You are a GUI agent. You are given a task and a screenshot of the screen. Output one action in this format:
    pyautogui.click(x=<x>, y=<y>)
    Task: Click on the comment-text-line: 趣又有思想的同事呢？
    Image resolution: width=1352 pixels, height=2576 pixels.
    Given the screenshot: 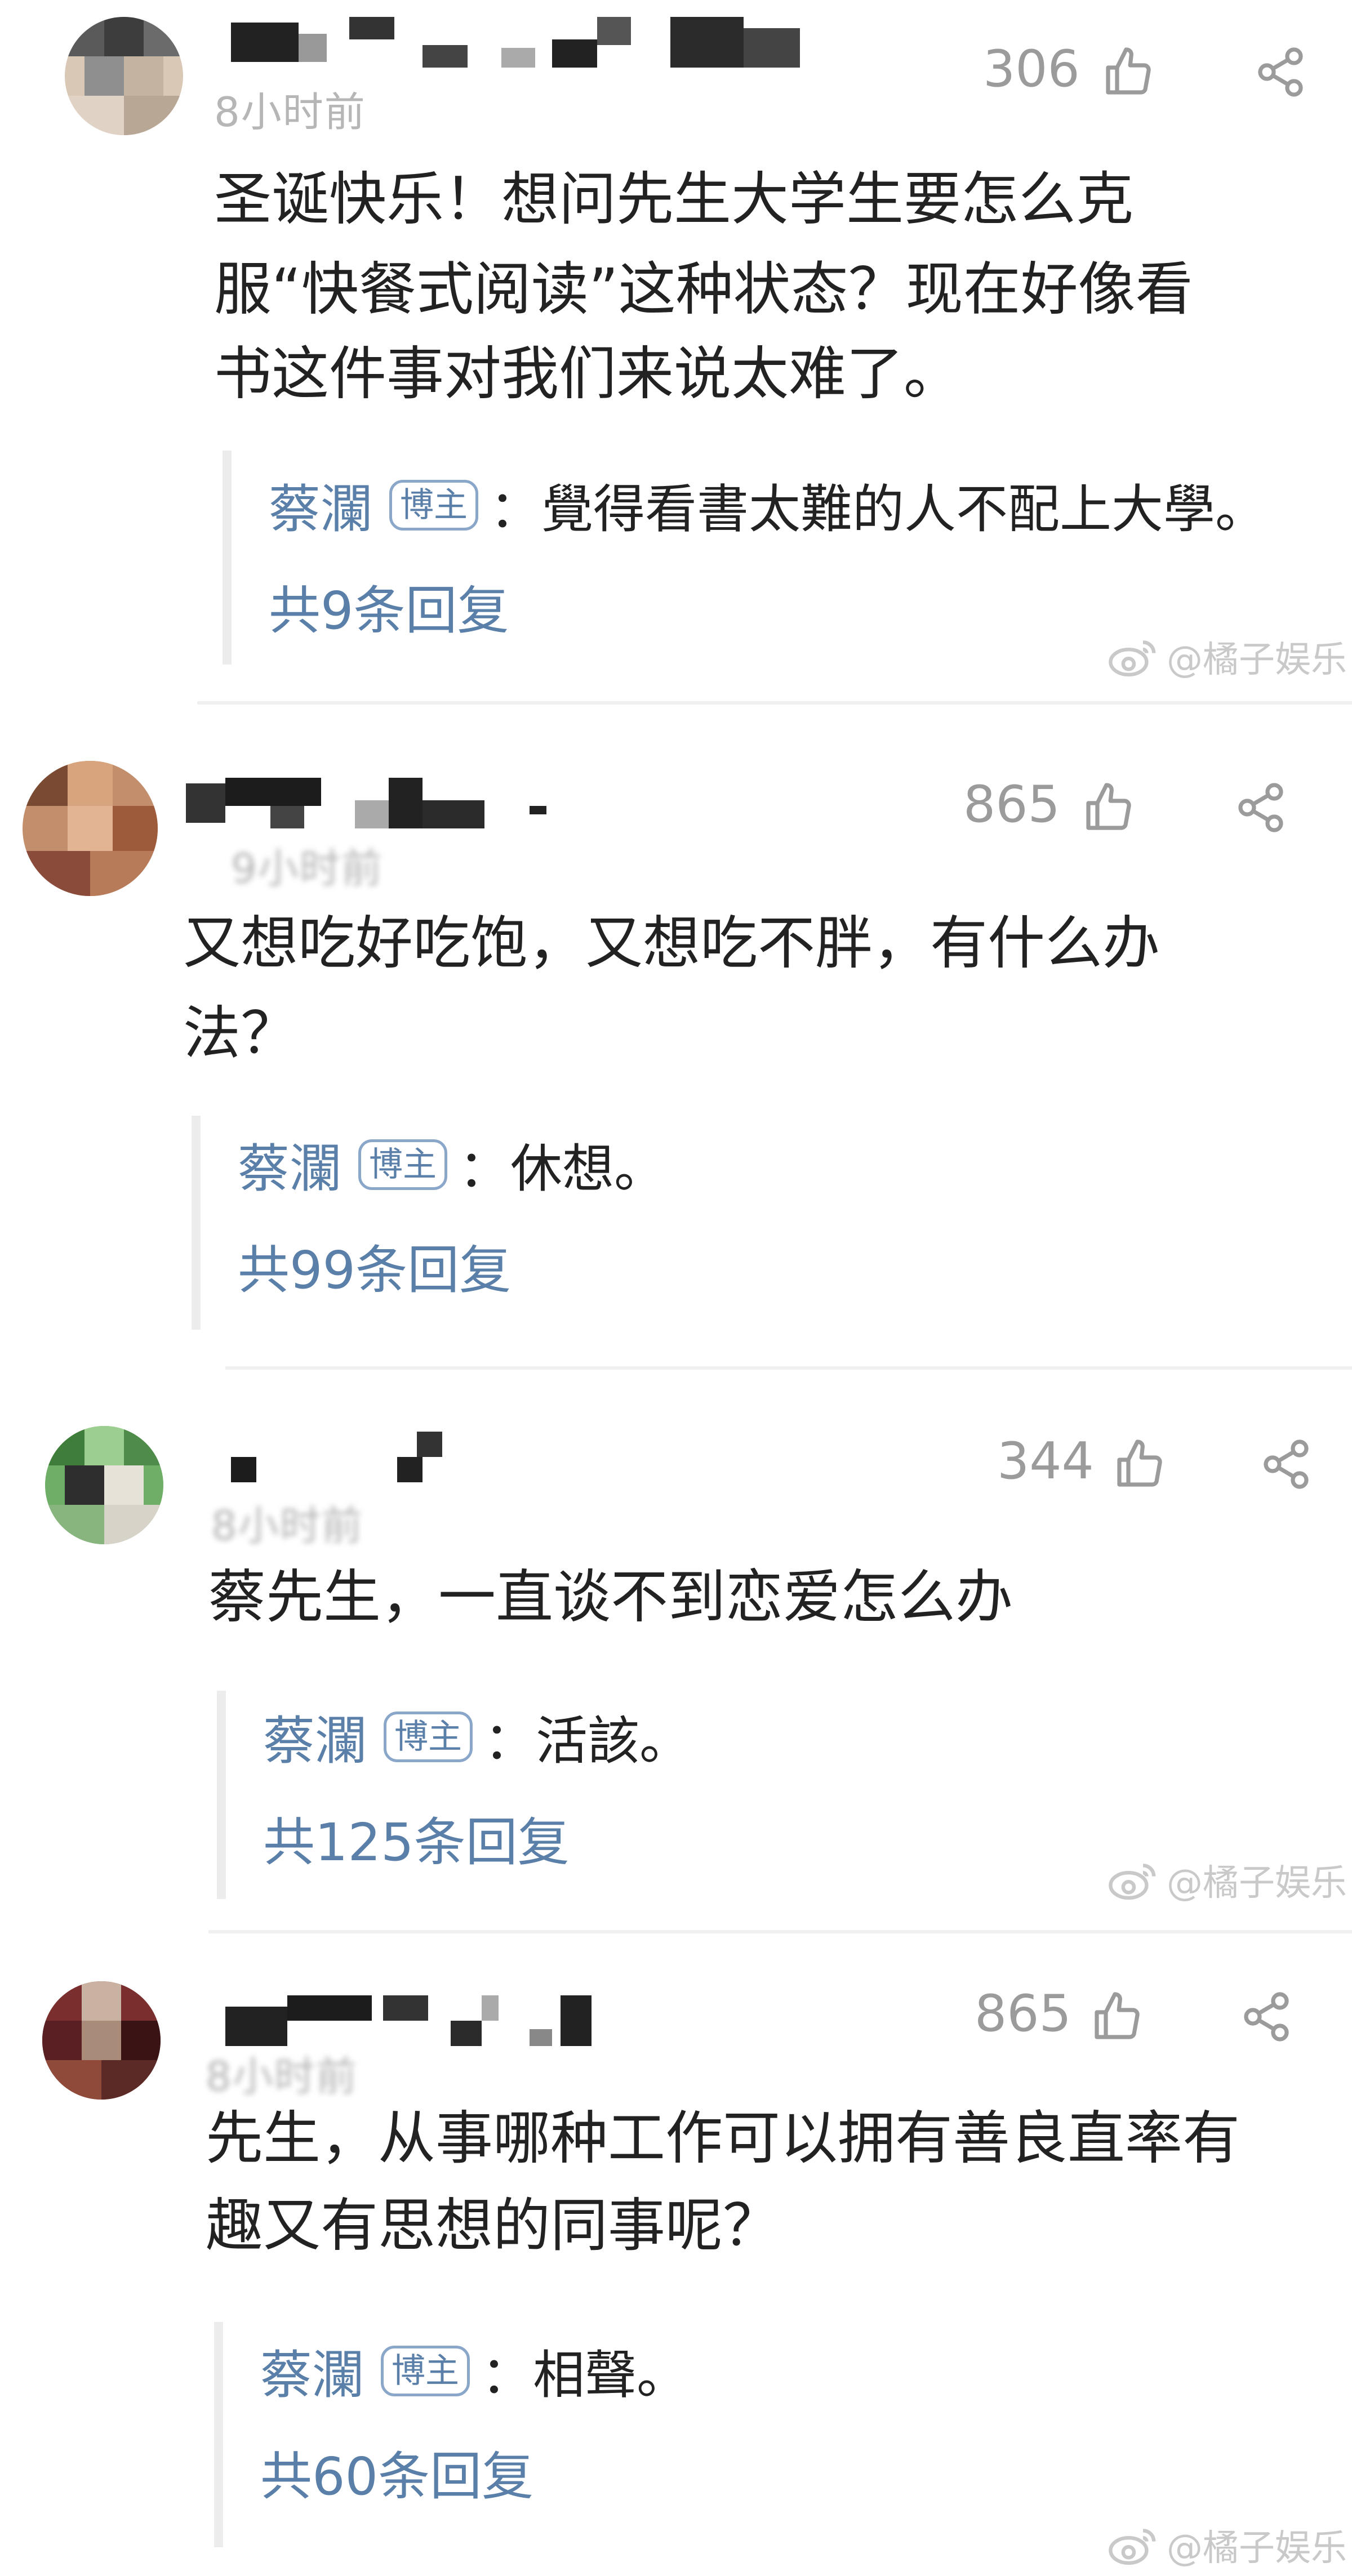 What is the action you would take?
    pyautogui.click(x=493, y=2225)
    